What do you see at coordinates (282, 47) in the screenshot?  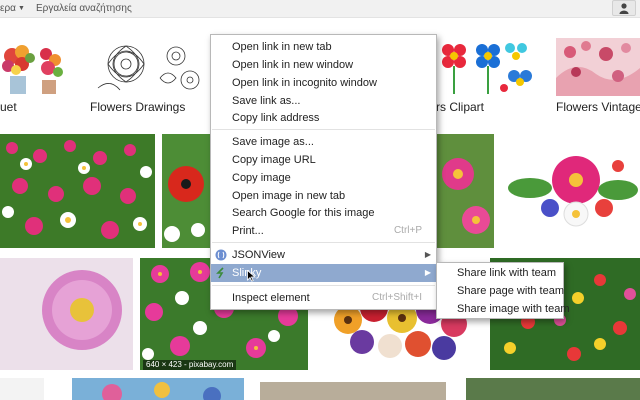 I see `menu-item-label: Open link in new tab` at bounding box center [282, 47].